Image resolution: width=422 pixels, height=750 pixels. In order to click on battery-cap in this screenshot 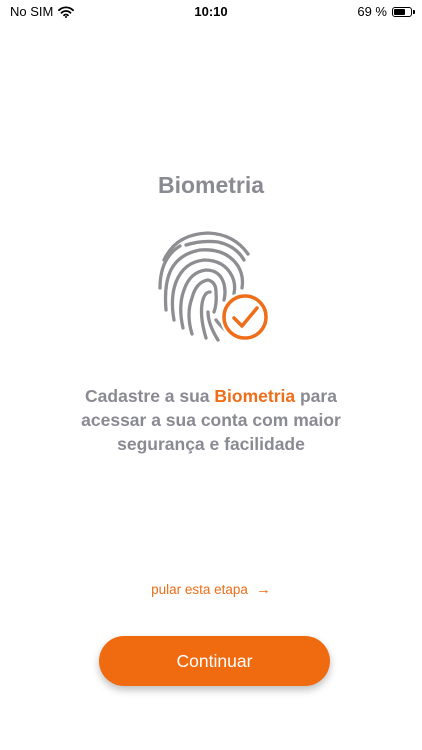, I will do `click(414, 12)`.